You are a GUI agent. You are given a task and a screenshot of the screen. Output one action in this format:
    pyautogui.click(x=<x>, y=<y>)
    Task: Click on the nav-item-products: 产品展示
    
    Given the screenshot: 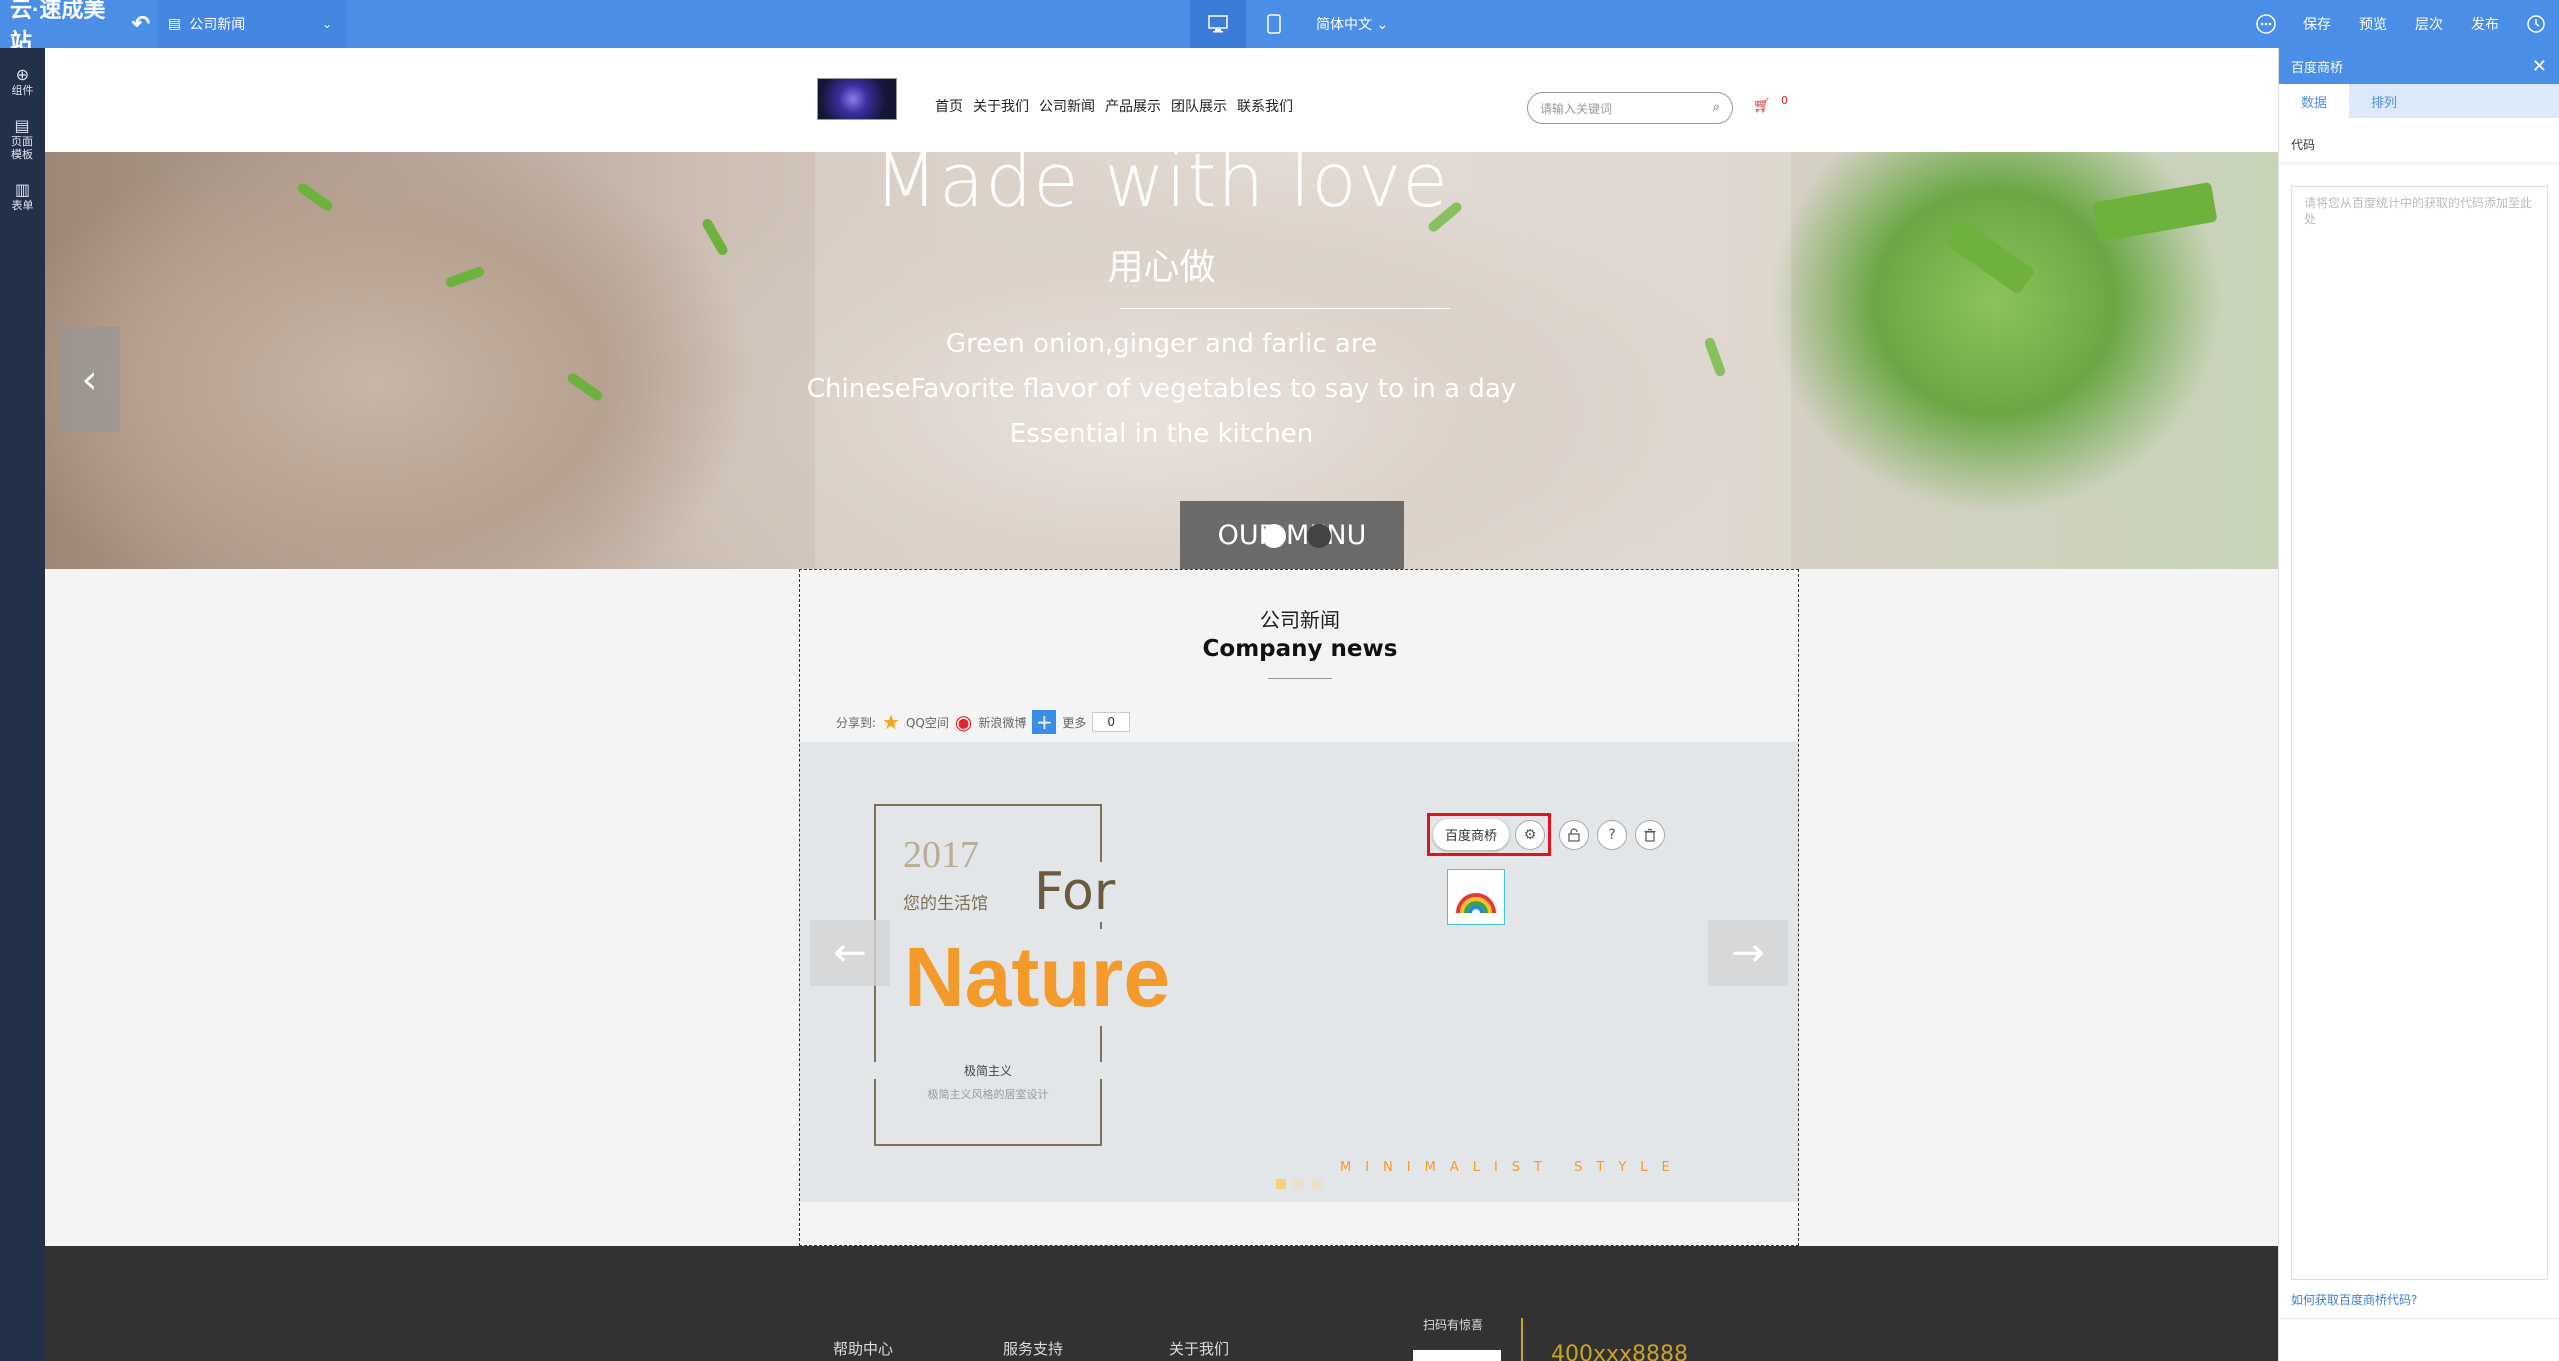 What is the action you would take?
    pyautogui.click(x=1133, y=106)
    